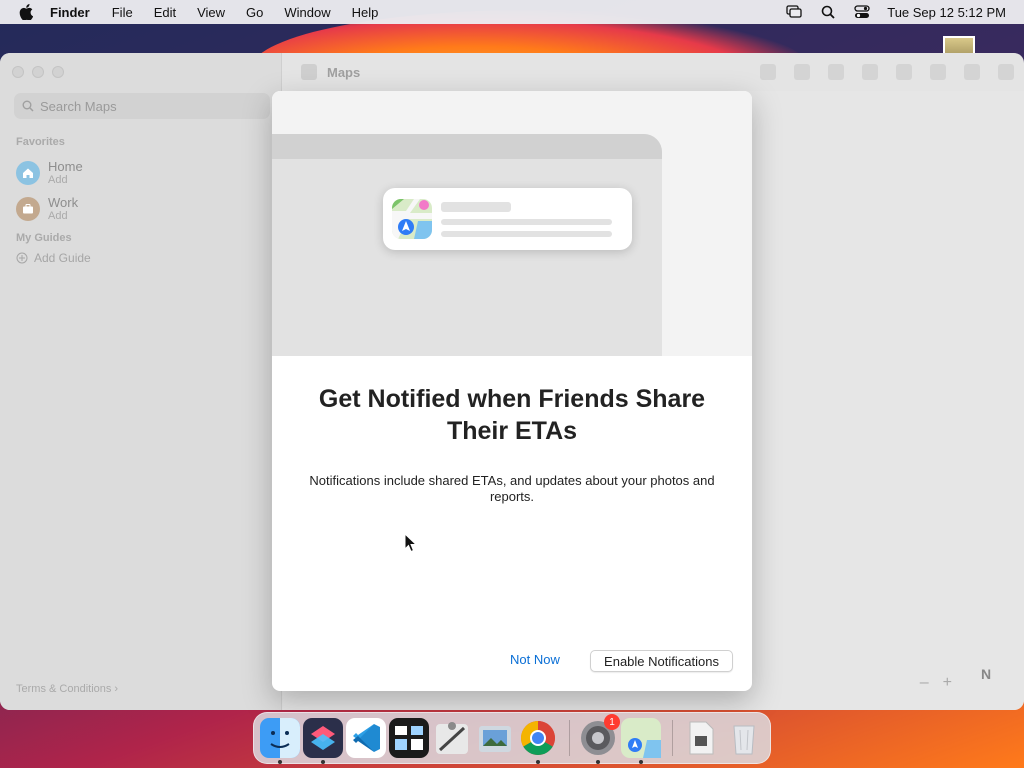 This screenshot has height=768, width=1024. Describe the element at coordinates (538, 738) in the screenshot. I see `chrome-icon` at that location.